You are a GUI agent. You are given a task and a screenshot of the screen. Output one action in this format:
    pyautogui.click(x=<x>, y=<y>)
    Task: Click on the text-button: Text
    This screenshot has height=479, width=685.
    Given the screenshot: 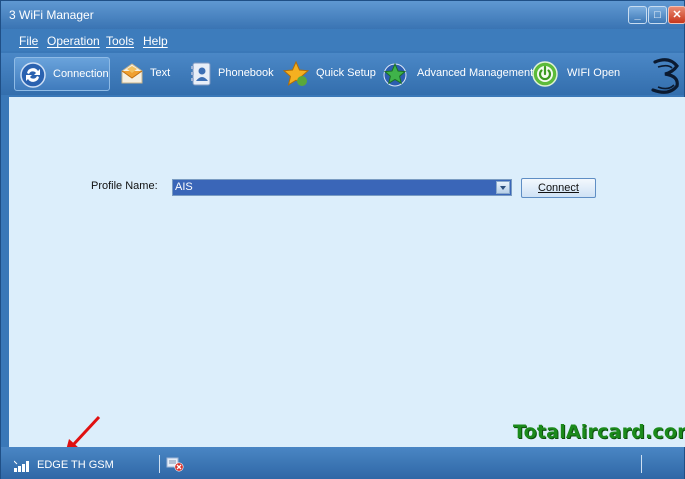 What is the action you would take?
    pyautogui.click(x=144, y=74)
    